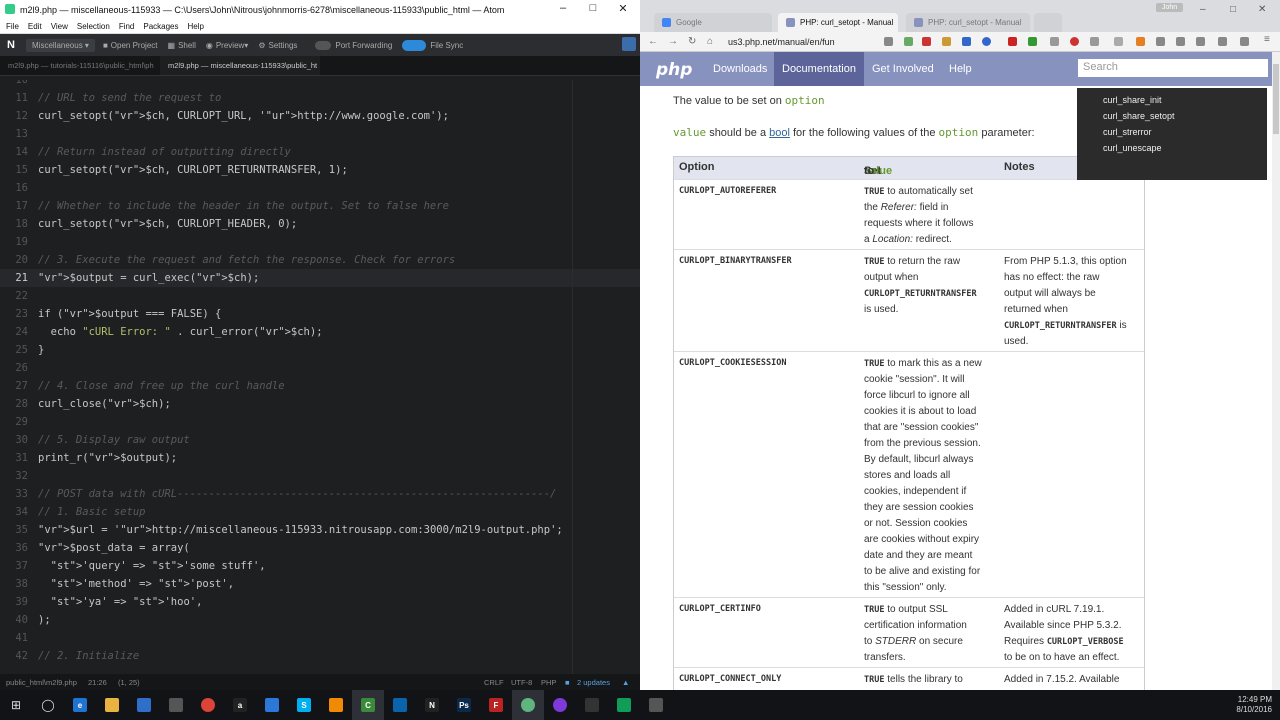 This screenshot has height=720, width=1280. Describe the element at coordinates (97, 682) in the screenshot. I see `status-cursor: 21:26` at that location.